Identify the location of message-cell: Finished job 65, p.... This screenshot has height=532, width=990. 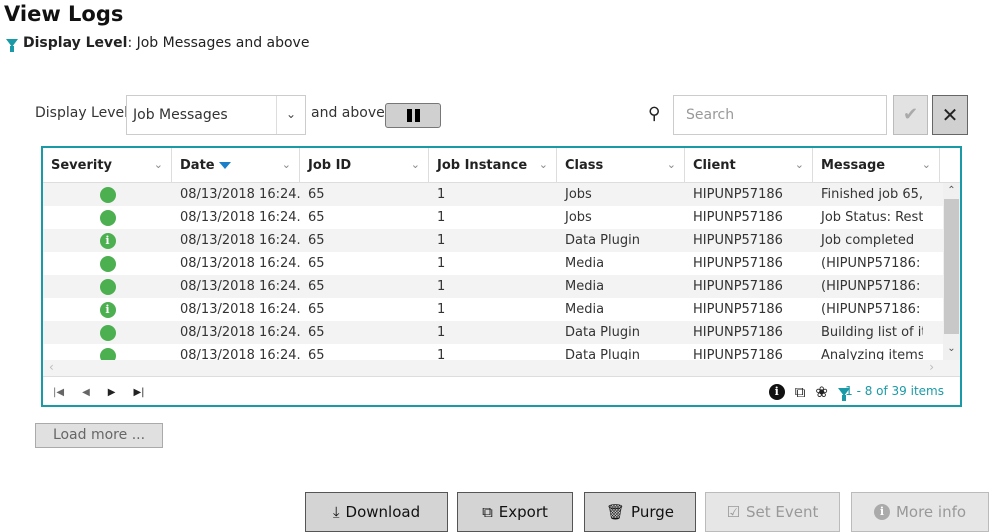
(872, 194).